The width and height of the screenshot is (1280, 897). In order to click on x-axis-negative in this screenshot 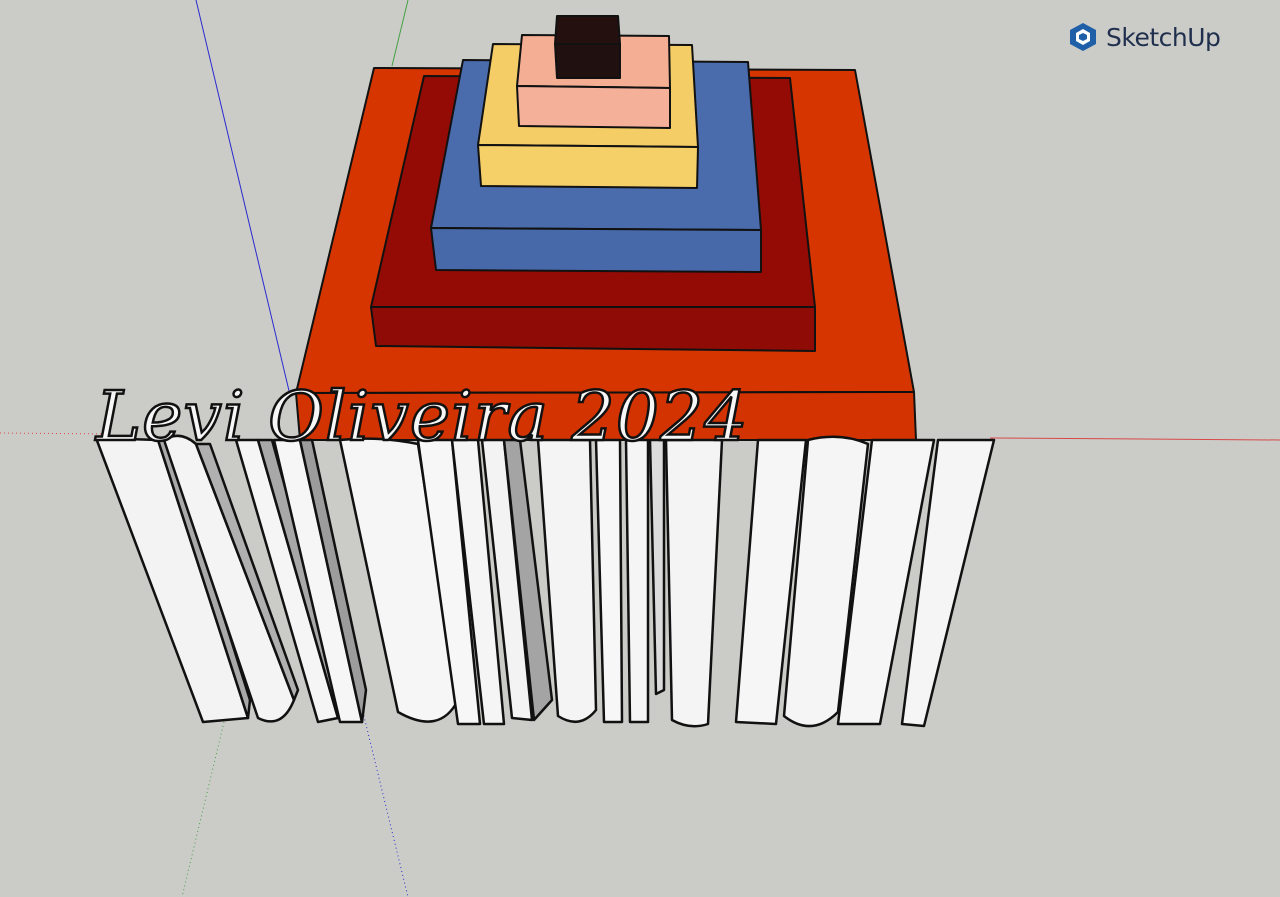, I will do `click(55, 433)`.